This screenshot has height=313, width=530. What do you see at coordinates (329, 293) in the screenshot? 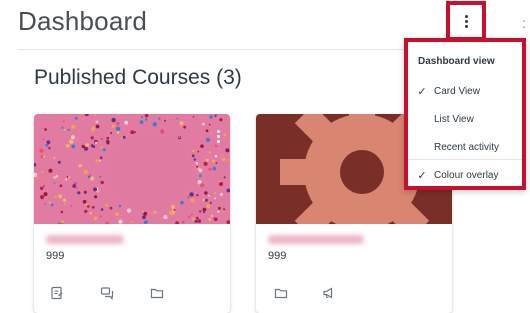
I see `announcements-icon` at bounding box center [329, 293].